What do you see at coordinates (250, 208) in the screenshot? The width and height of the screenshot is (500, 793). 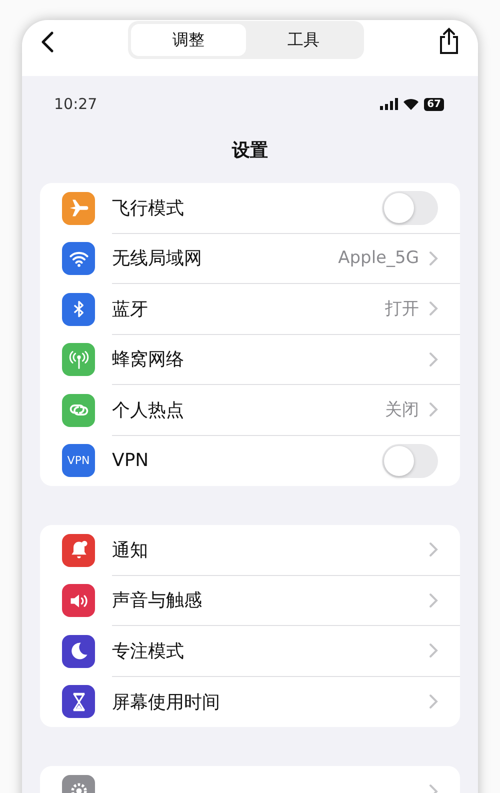 I see `settings-row: 飞行模式` at bounding box center [250, 208].